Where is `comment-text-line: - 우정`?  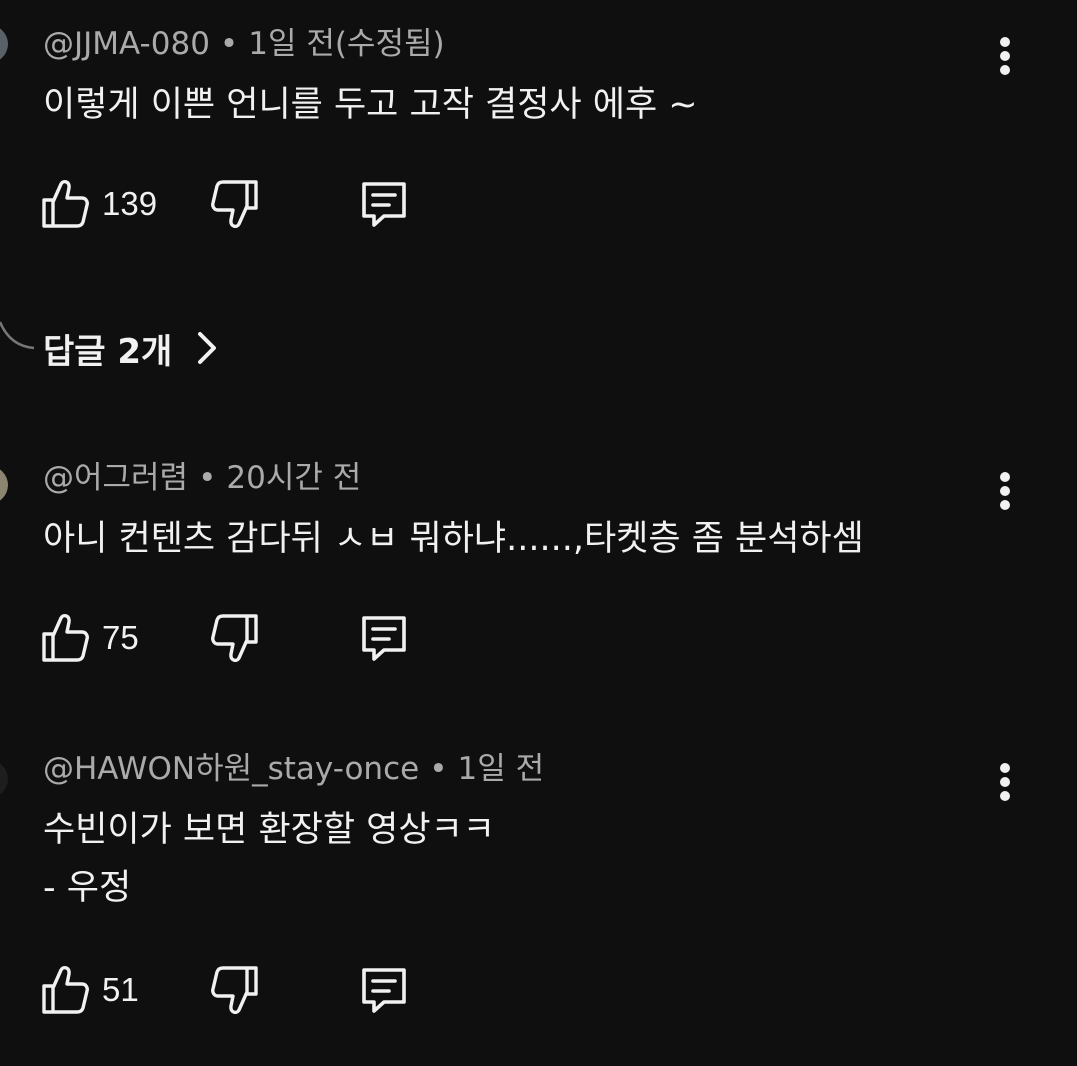
comment-text-line: - 우정 is located at coordinates (87, 888).